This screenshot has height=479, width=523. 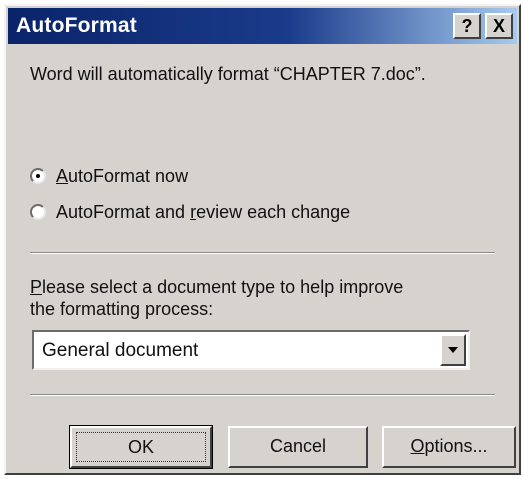 I want to click on title-bar: AutoFormat ? X, so click(x=262, y=26).